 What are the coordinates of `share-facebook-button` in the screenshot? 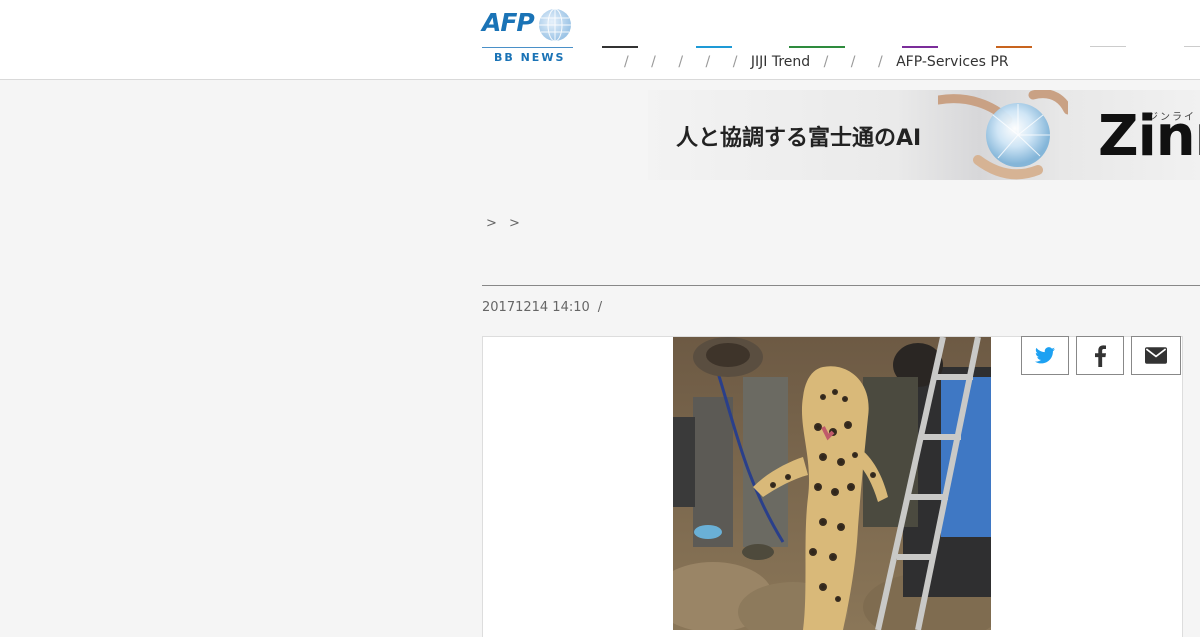 It's located at (1100, 355).